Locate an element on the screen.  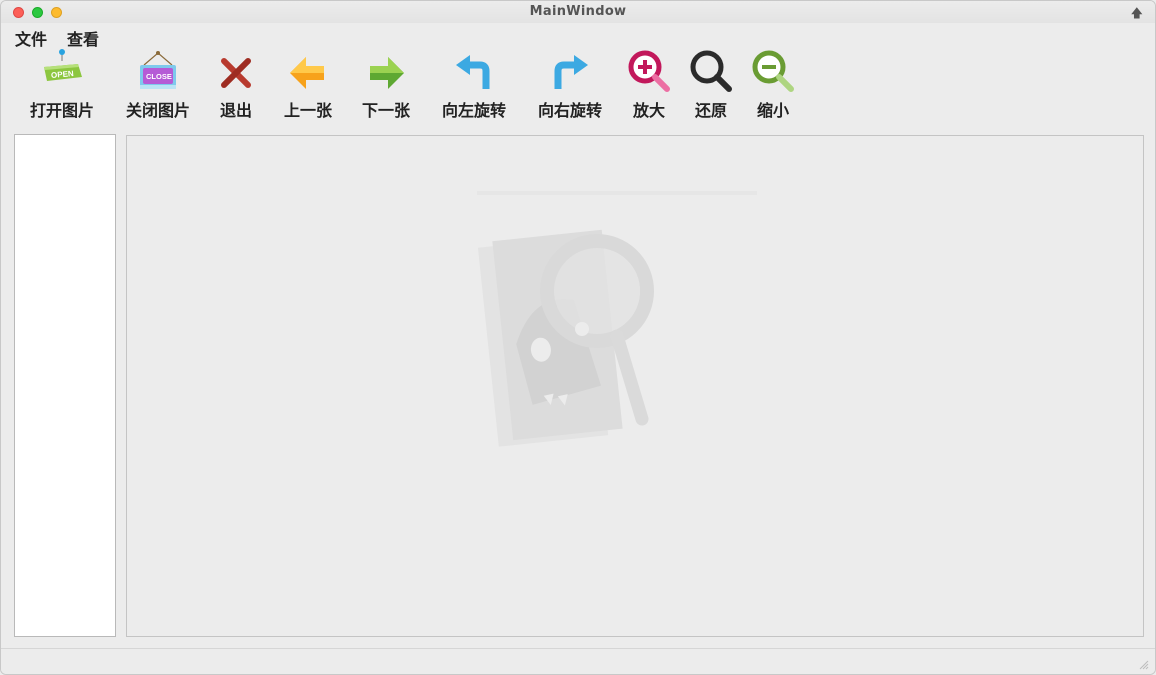
restore-button: 还原 is located at coordinates (711, 85).